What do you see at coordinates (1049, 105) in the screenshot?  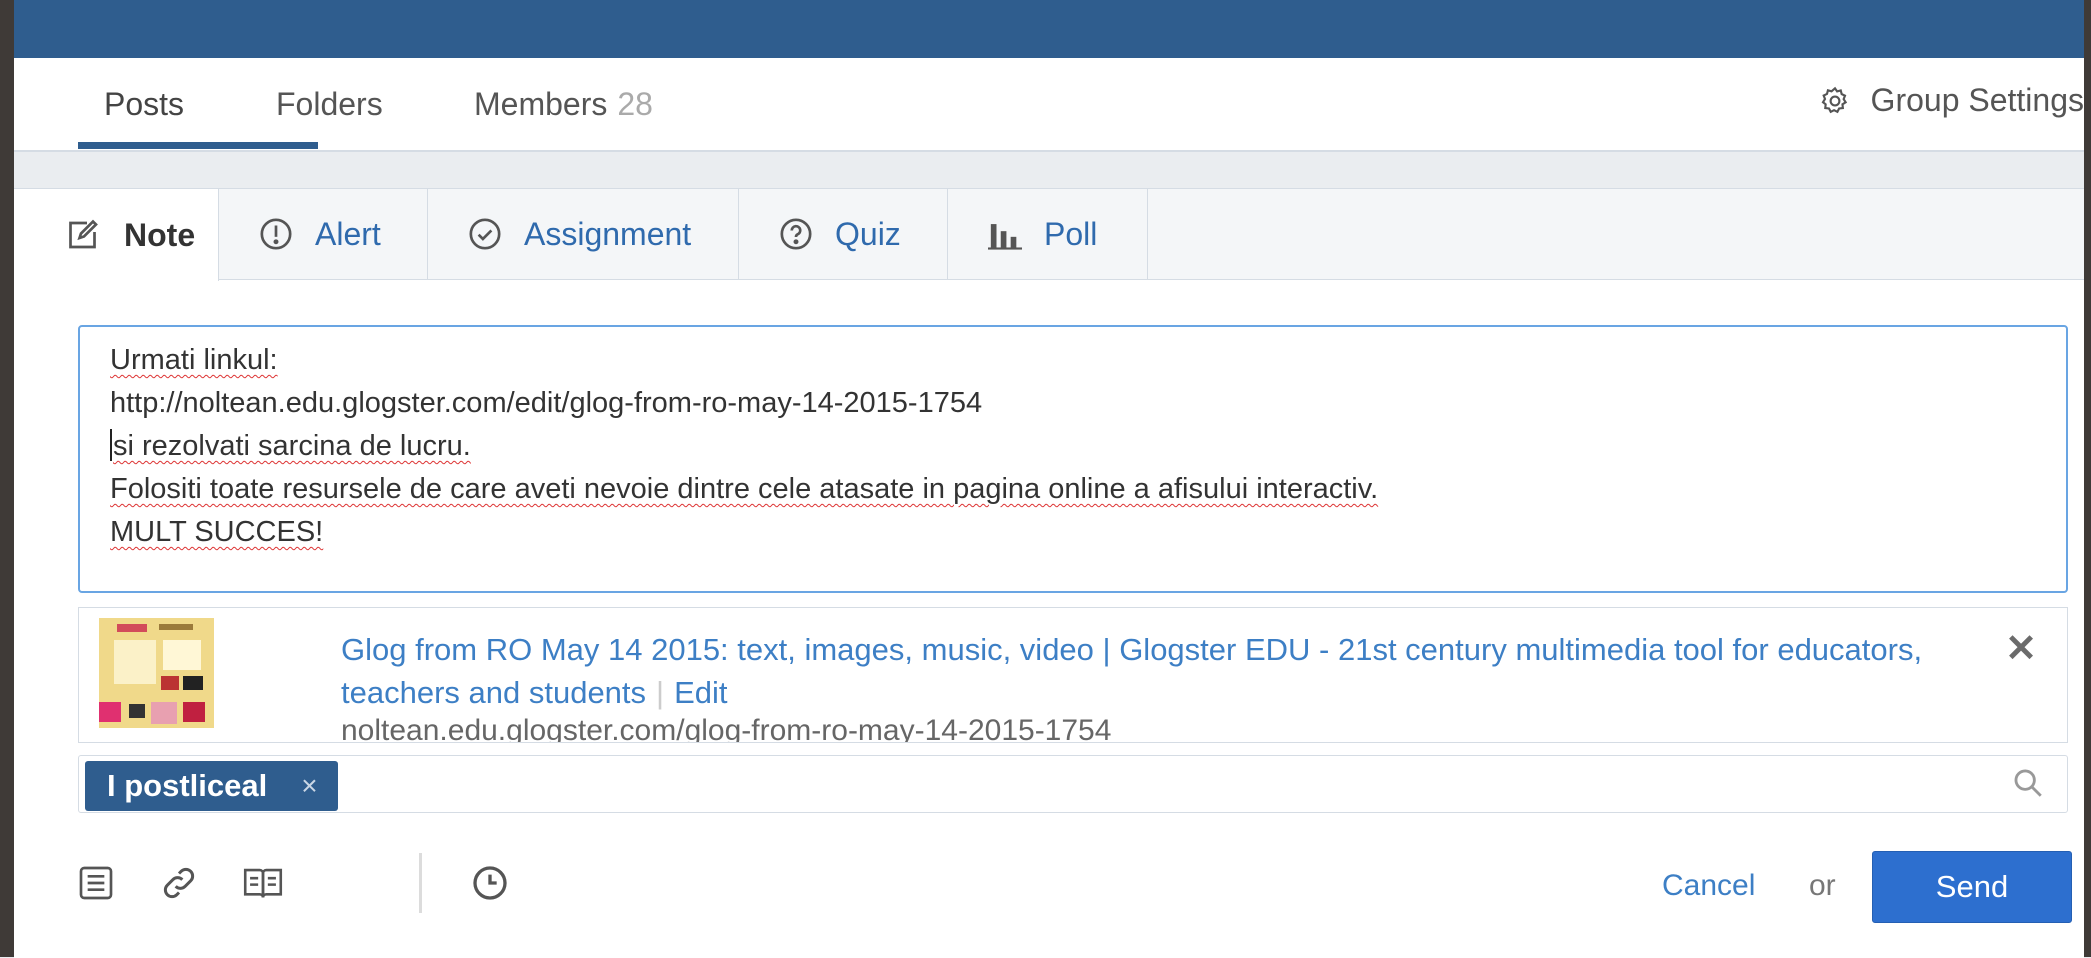 I see `group-nav: Posts Folders Members 28 Group Settings` at bounding box center [1049, 105].